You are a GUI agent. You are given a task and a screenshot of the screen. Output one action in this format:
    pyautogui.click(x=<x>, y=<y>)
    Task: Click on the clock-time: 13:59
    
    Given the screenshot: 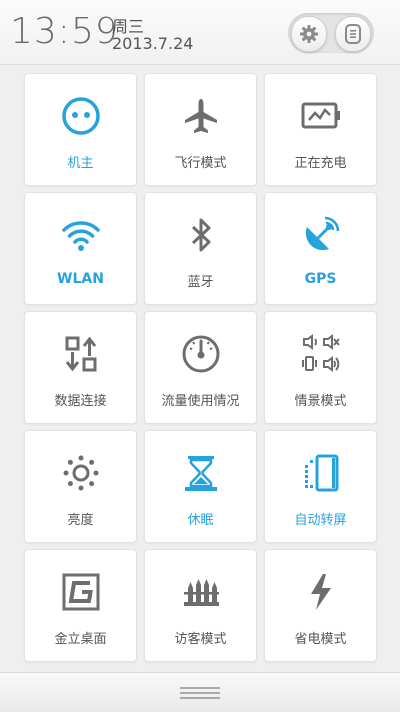 What is the action you would take?
    pyautogui.click(x=64, y=31)
    